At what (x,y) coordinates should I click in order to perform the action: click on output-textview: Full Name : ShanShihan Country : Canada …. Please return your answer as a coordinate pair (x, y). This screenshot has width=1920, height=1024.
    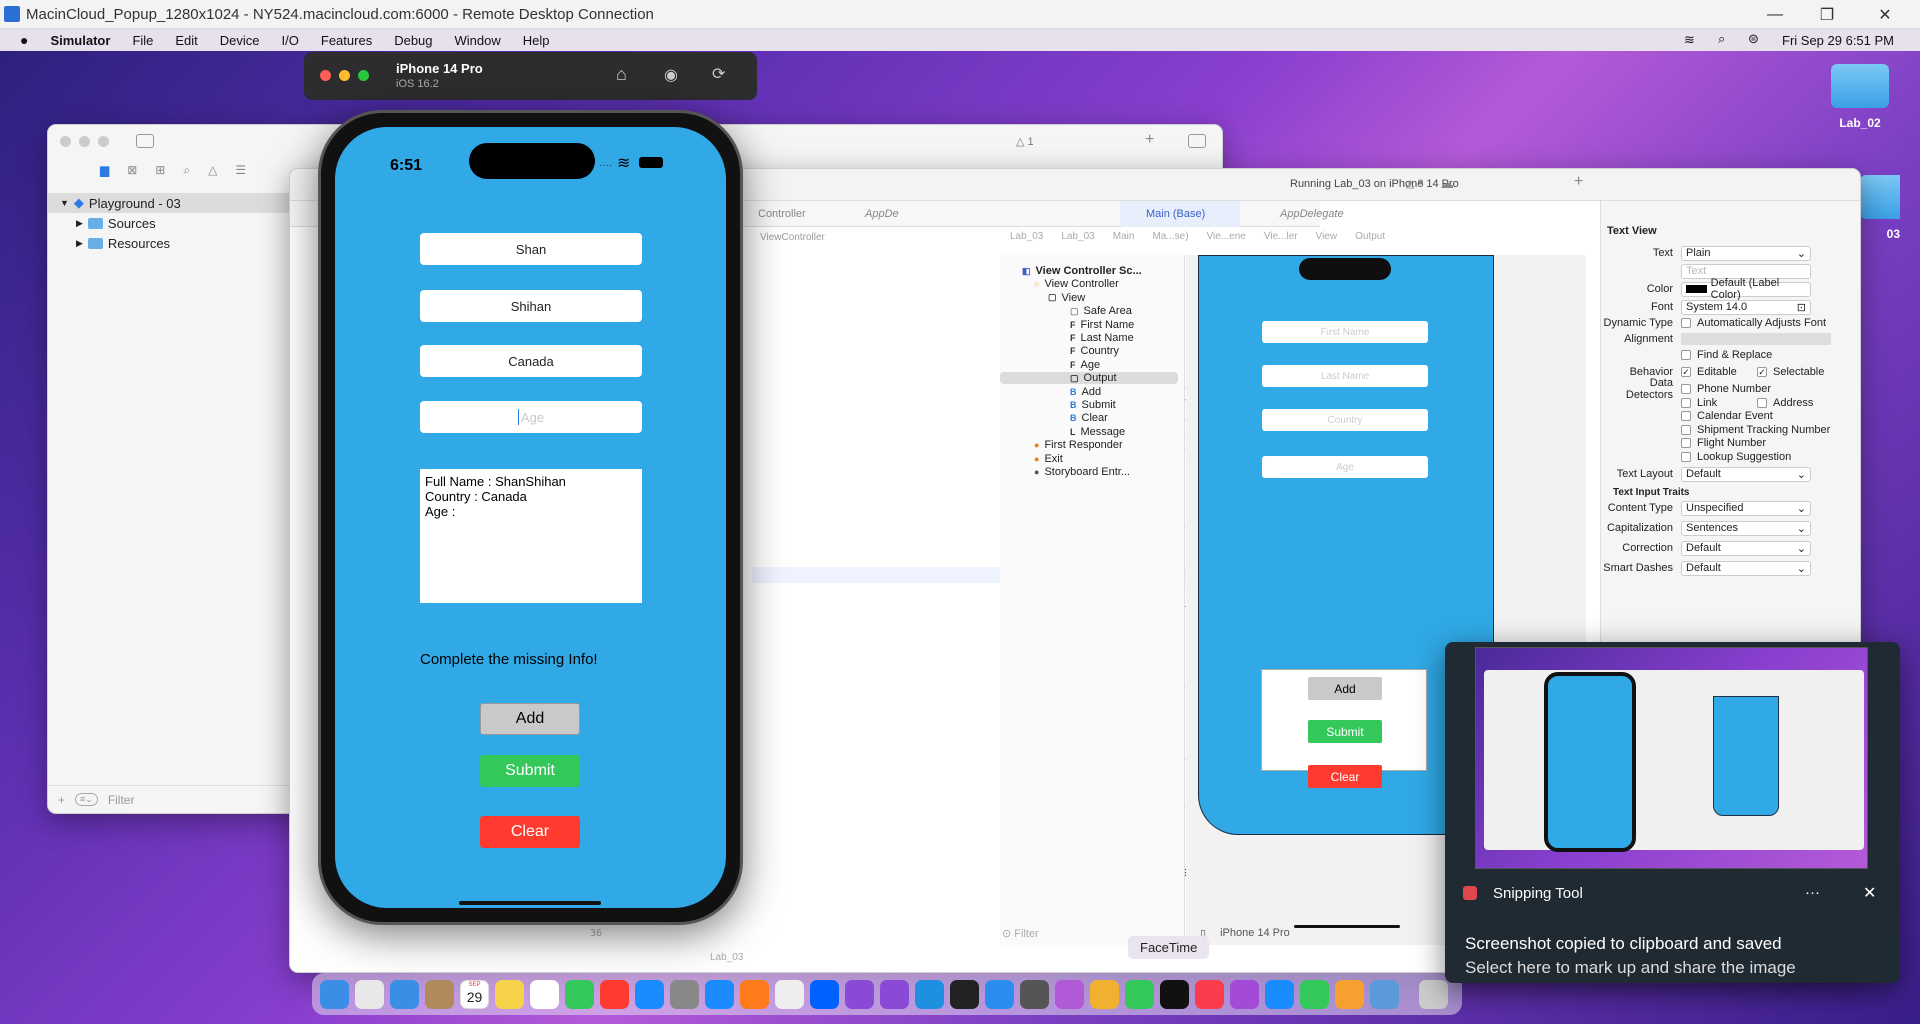
    Looking at the image, I should click on (531, 536).